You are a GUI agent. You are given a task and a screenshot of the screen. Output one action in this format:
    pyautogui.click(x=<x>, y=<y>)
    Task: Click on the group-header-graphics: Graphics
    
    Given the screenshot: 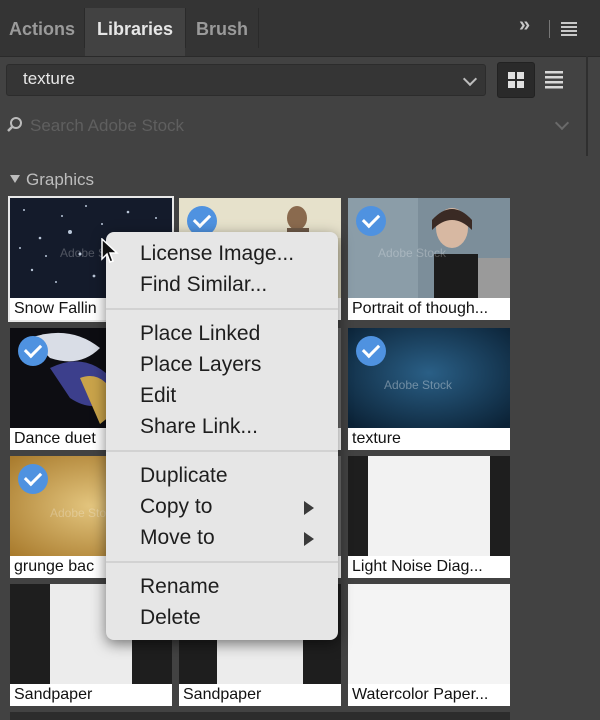 What is the action you would take?
    pyautogui.click(x=52, y=180)
    